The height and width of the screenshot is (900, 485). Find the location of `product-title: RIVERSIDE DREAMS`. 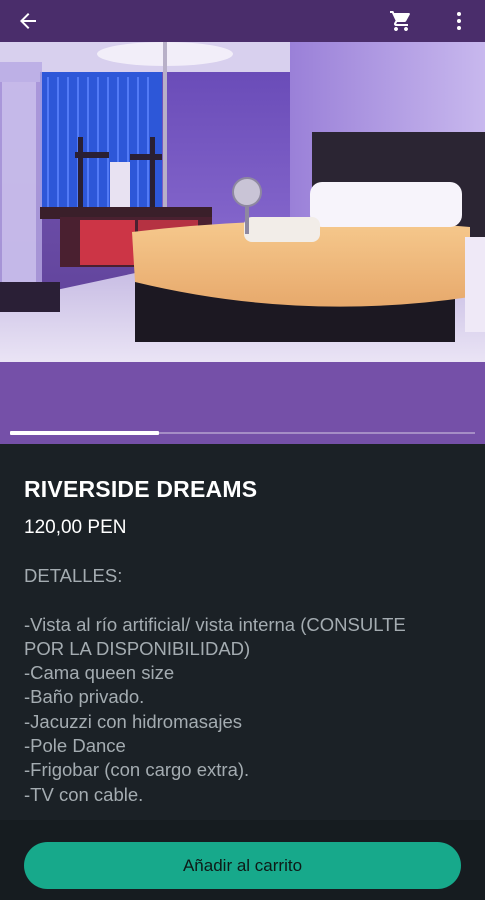

product-title: RIVERSIDE DREAMS is located at coordinates (141, 489).